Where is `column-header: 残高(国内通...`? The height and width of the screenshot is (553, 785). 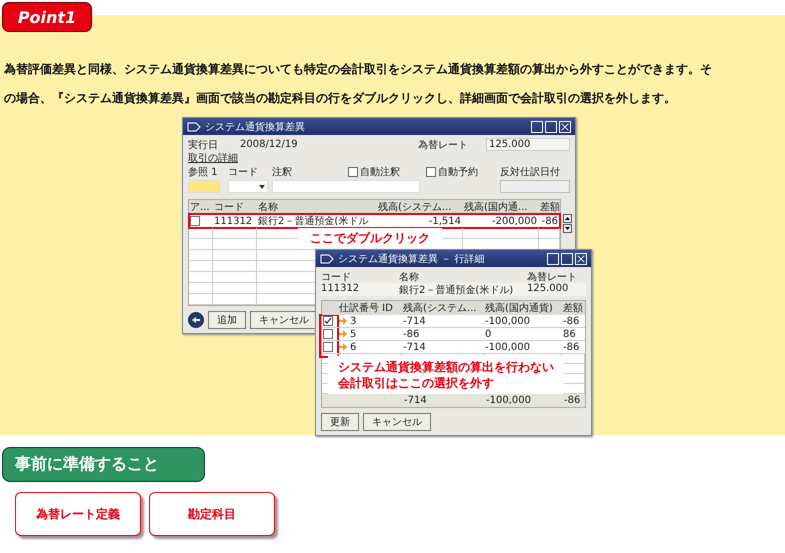 column-header: 残高(国内通... is located at coordinates (495, 207).